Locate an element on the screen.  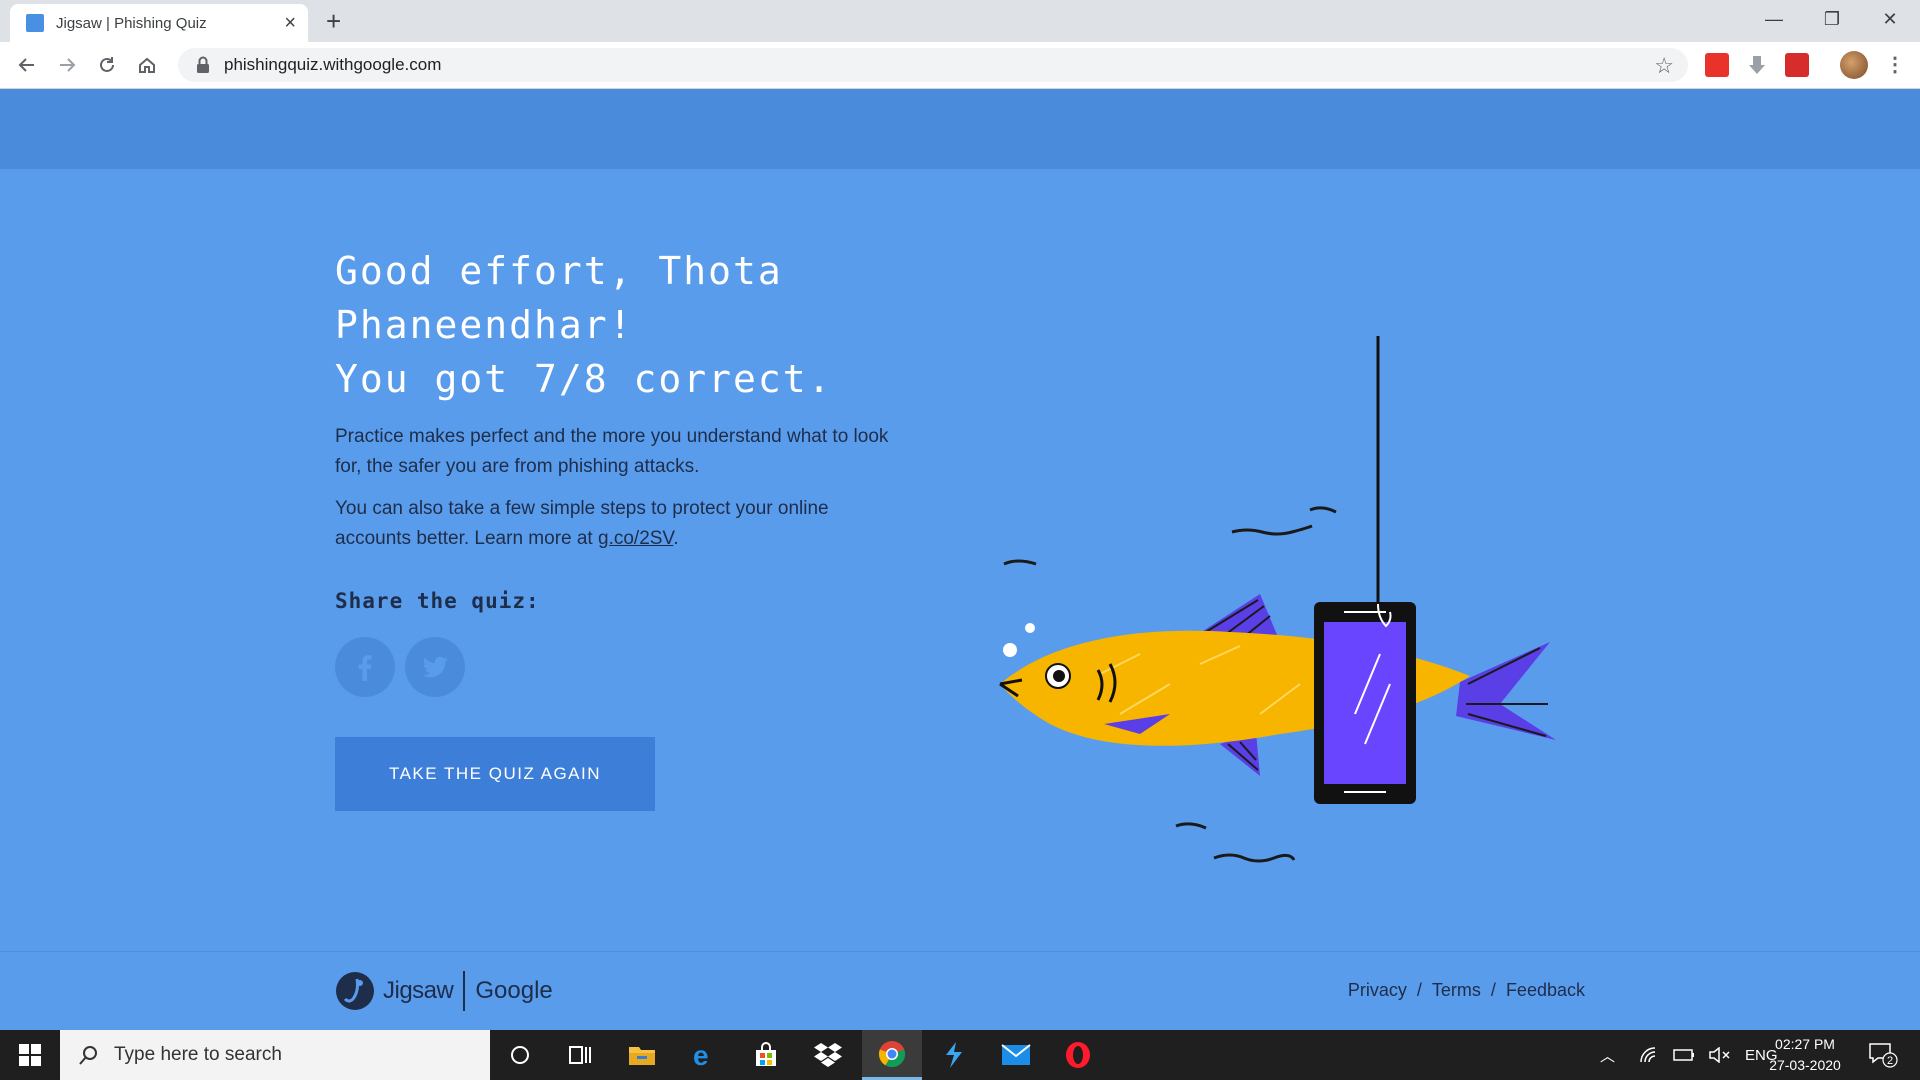
mail-icon is located at coordinates (1016, 1054).